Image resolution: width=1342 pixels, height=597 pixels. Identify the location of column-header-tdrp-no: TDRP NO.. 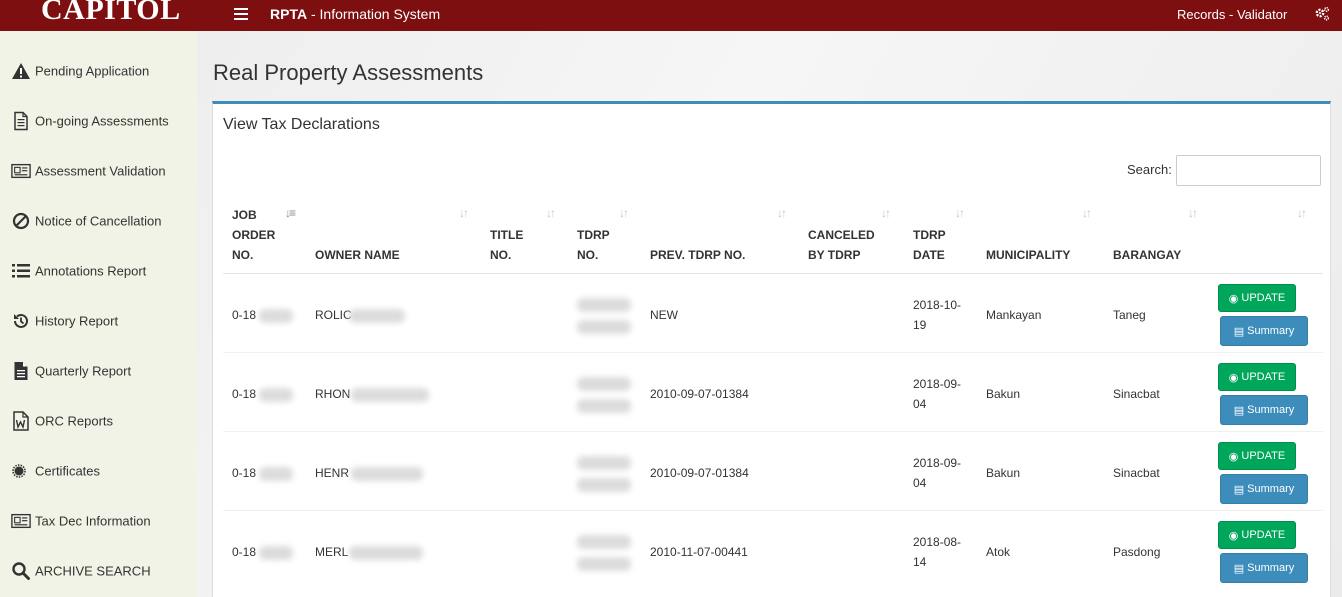
(593, 245).